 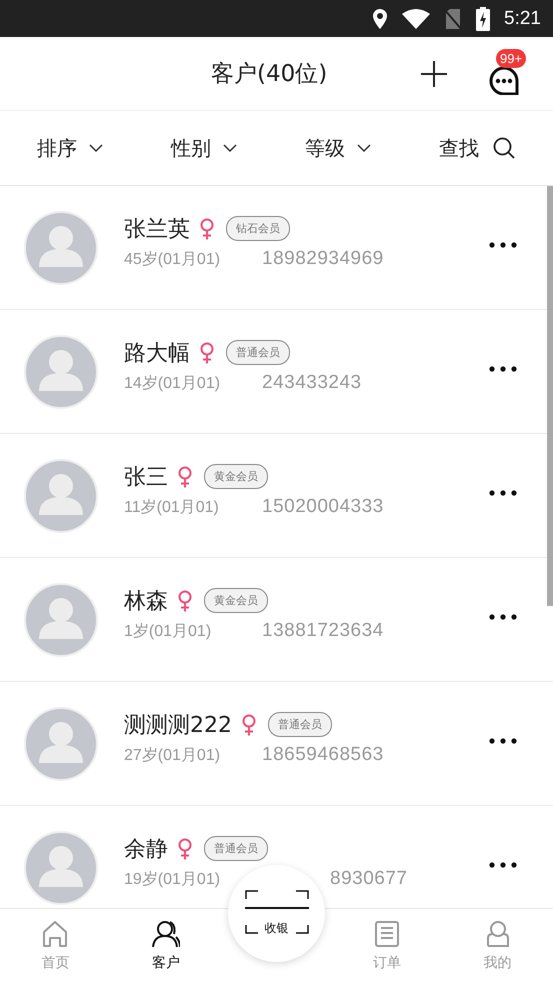 What do you see at coordinates (522, 19) in the screenshot?
I see `clock-time: 5:21` at bounding box center [522, 19].